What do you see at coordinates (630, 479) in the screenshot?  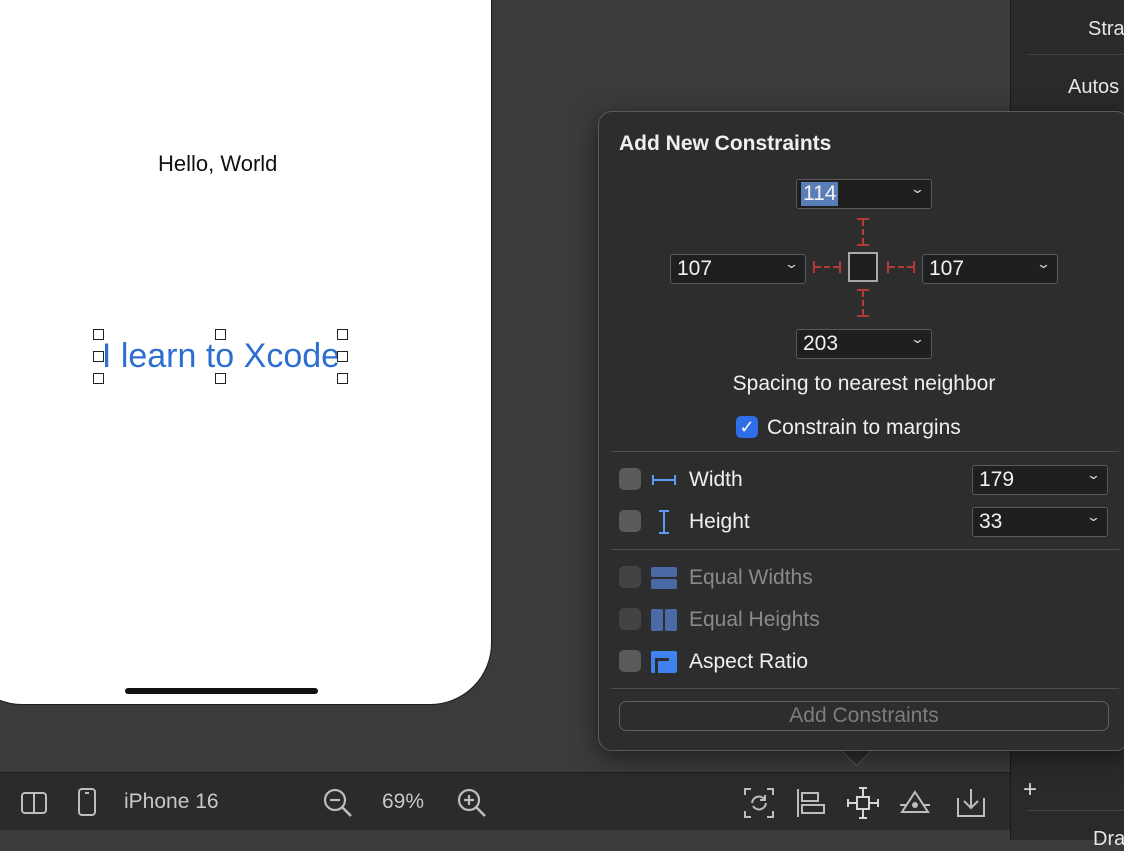 I see `width-checkbox` at bounding box center [630, 479].